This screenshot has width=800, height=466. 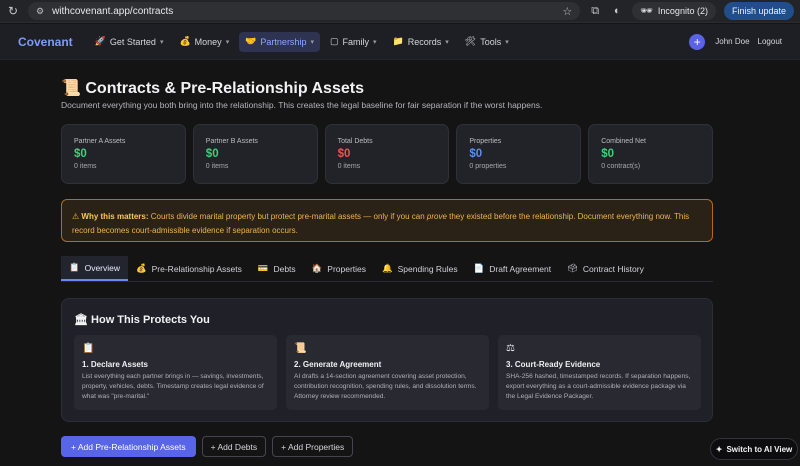 What do you see at coordinates (13, 11) in the screenshot?
I see `reload-icon: ↻` at bounding box center [13, 11].